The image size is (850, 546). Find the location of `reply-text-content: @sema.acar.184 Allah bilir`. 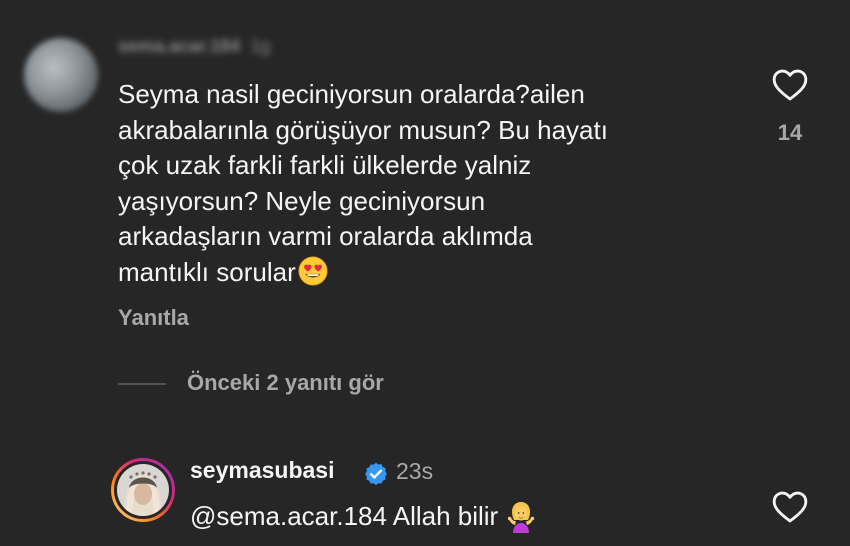

reply-text-content: @sema.acar.184 Allah bilir is located at coordinates (344, 516).